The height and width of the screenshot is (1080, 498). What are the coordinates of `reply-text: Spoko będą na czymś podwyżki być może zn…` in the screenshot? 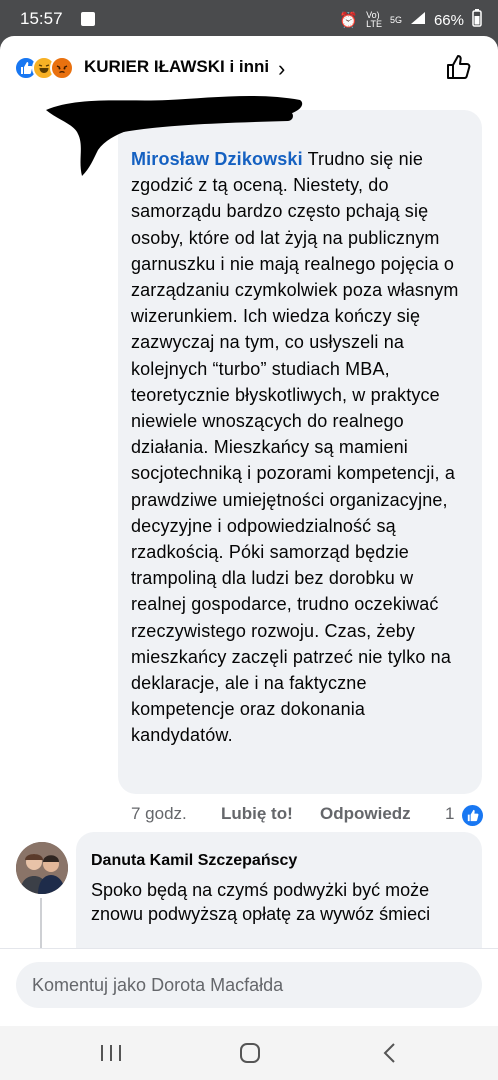 It's located at (261, 902).